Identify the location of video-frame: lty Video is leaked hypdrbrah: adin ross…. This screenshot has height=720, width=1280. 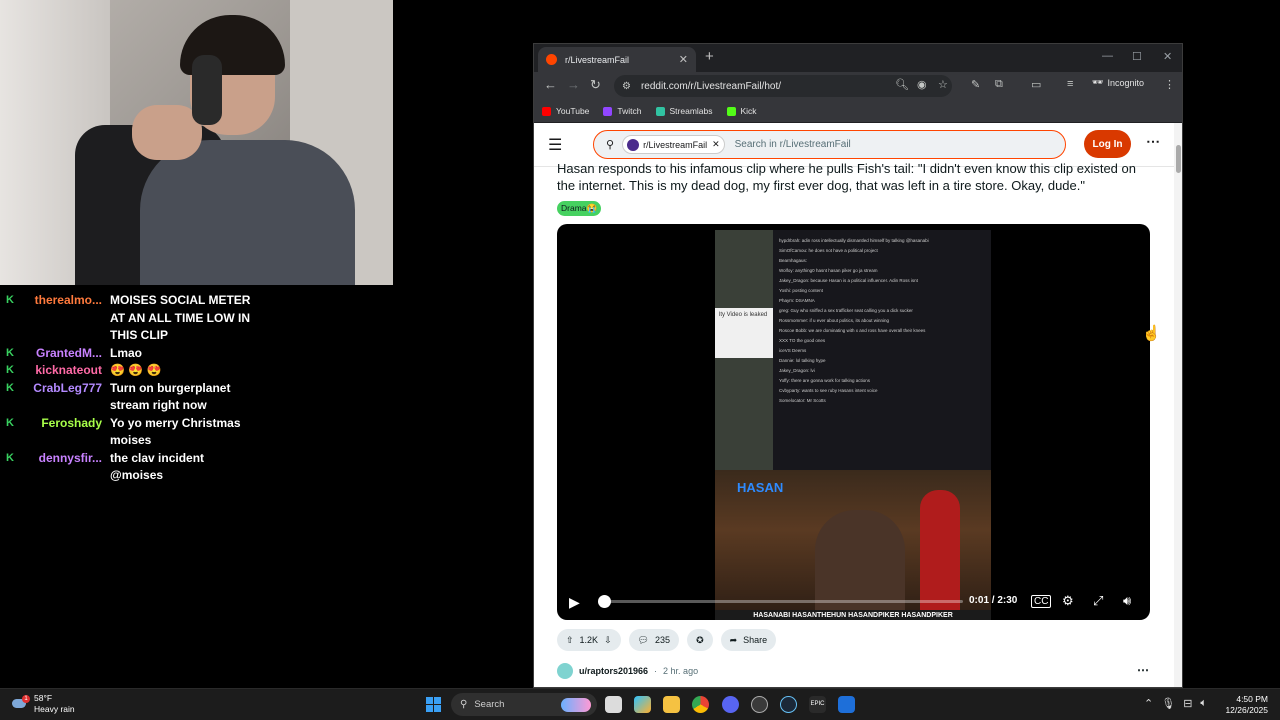
(853, 425).